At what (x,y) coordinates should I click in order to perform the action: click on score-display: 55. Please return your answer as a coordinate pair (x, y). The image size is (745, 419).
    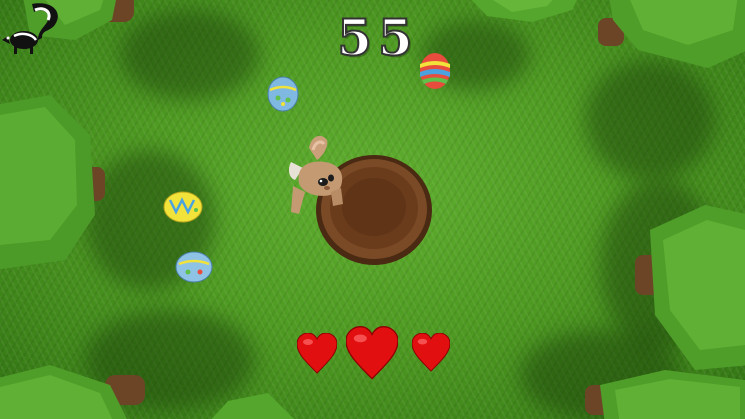
    Looking at the image, I should click on (377, 37).